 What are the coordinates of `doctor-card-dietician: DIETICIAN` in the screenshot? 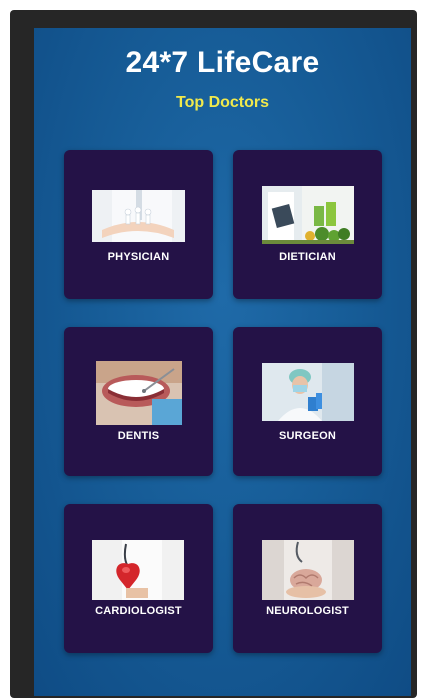 It's located at (307, 224).